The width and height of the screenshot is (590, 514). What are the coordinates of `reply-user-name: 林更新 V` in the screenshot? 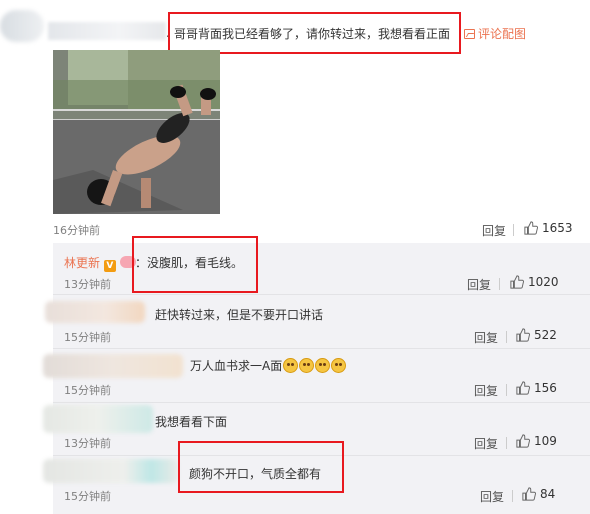 It's located at (100, 263).